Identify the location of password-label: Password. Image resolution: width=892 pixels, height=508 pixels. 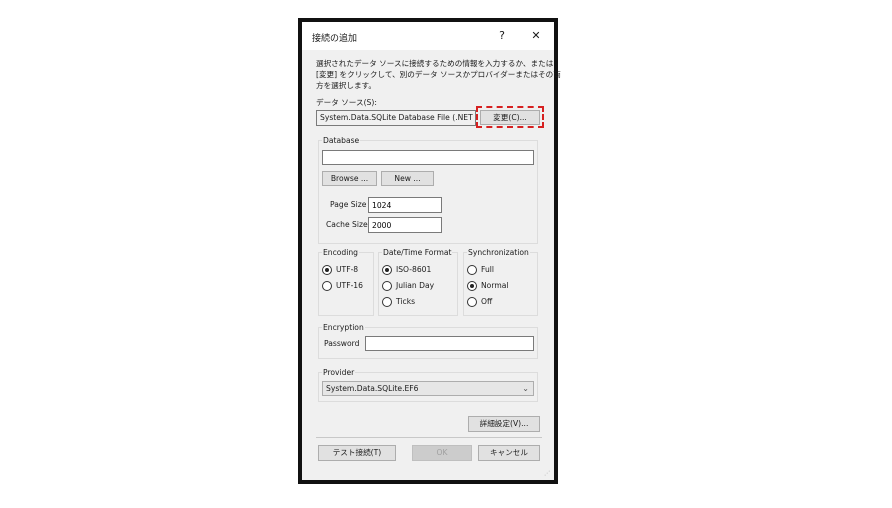
(342, 343).